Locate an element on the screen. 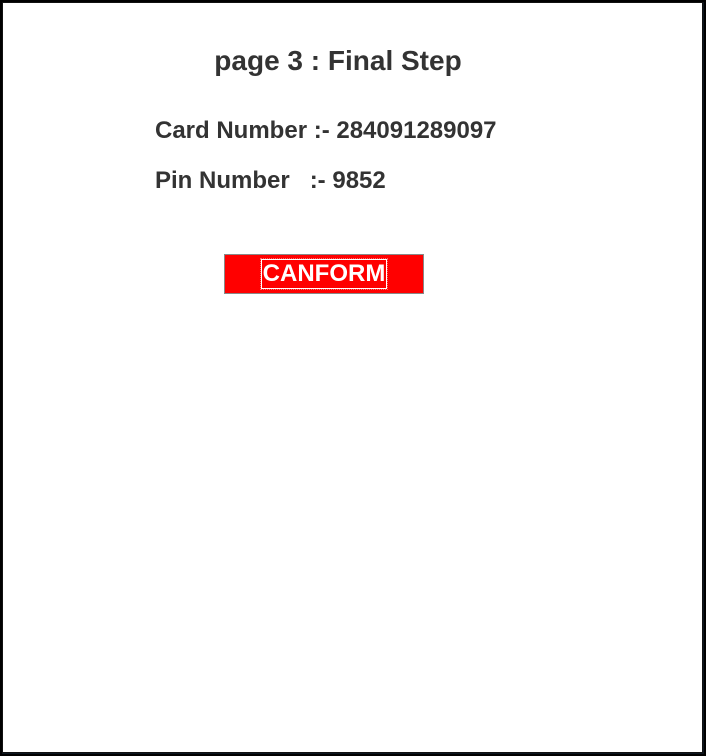 Image resolution: width=706 pixels, height=756 pixels. page-title: page 3 : Final Step is located at coordinates (338, 60).